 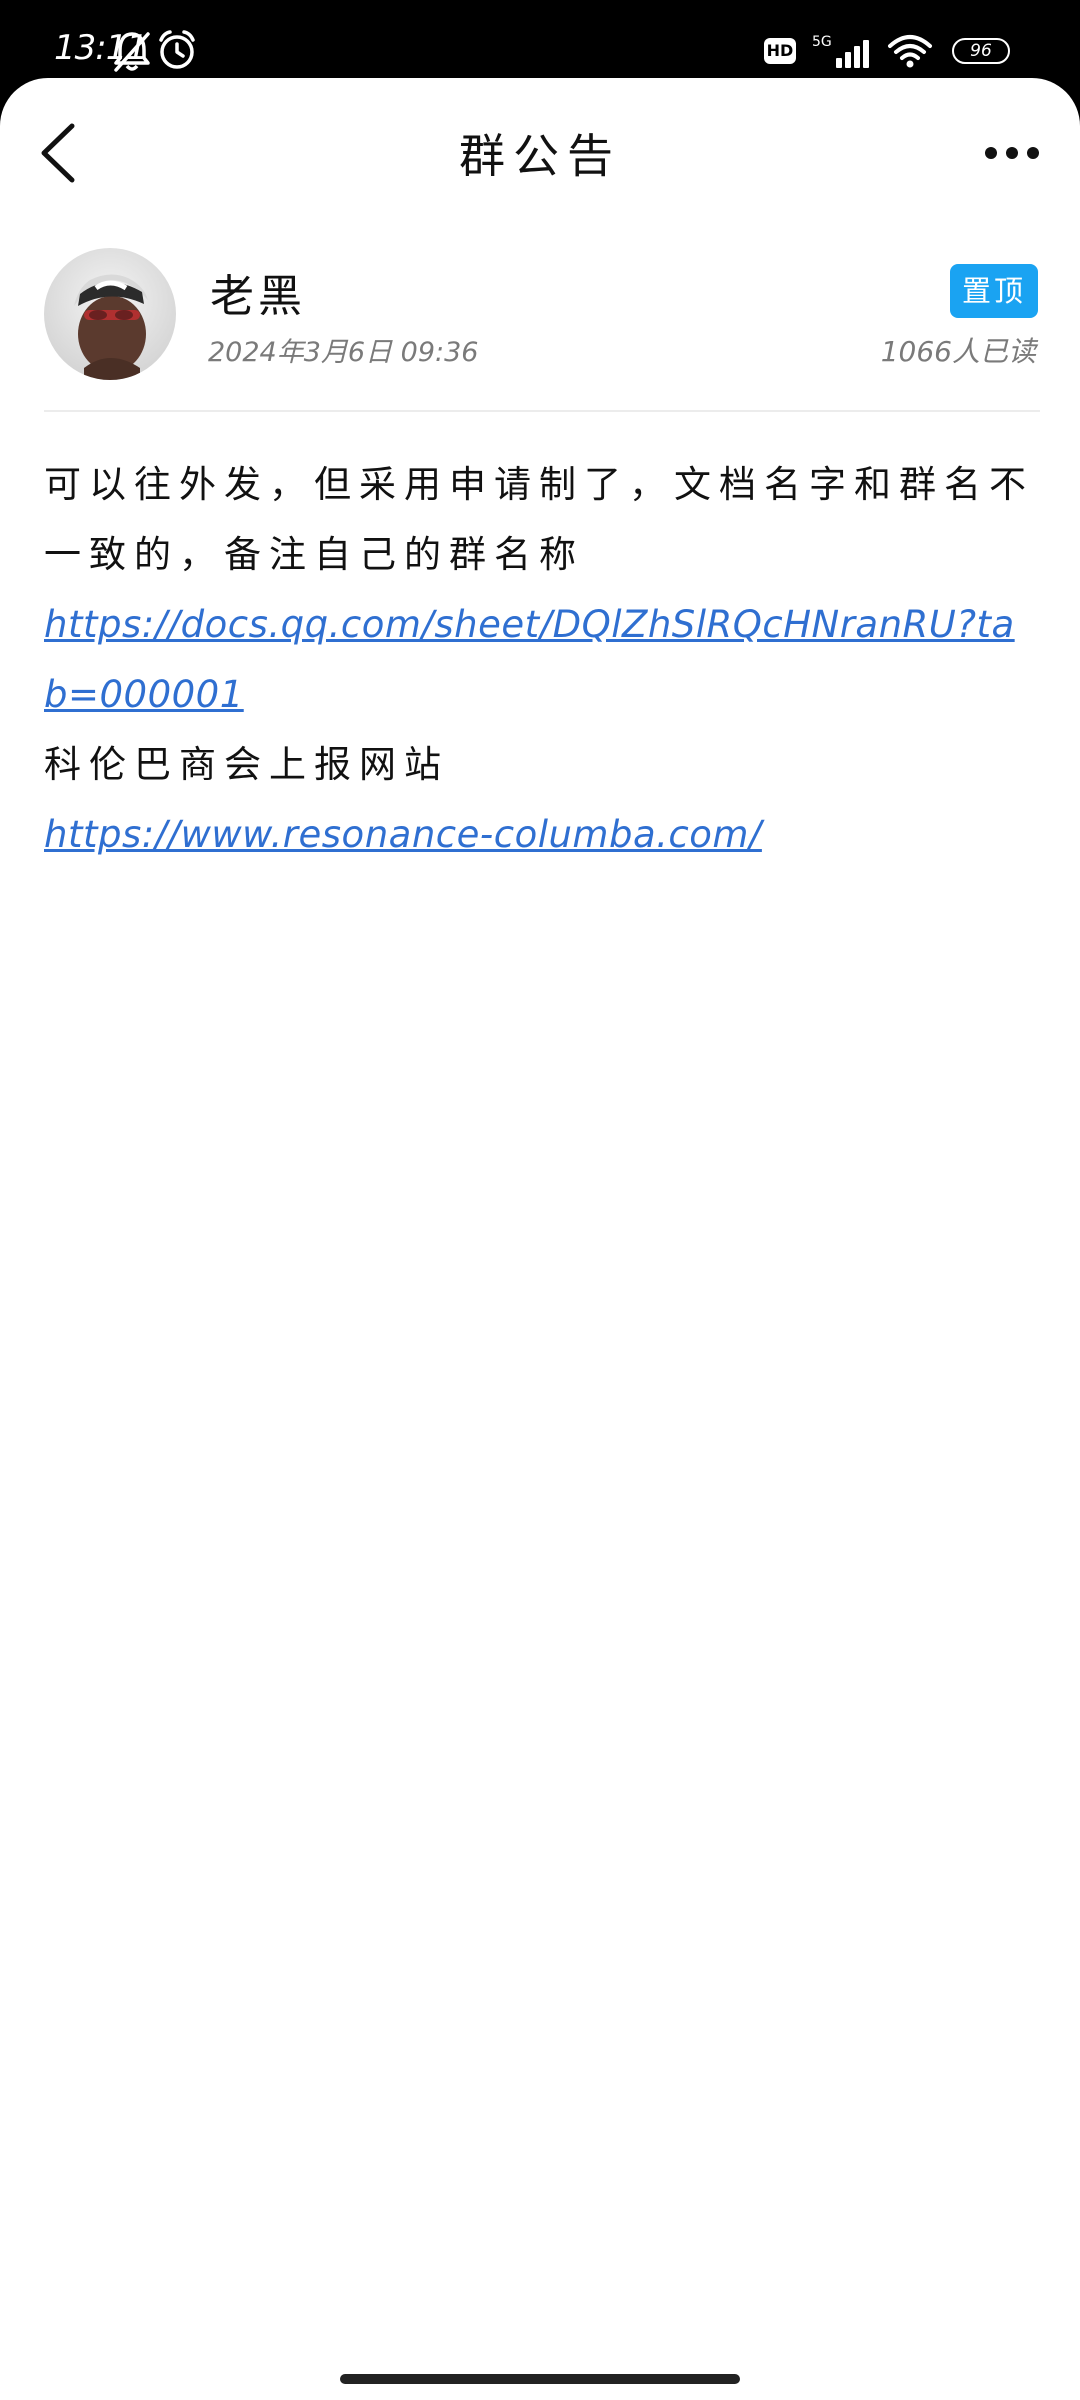 What do you see at coordinates (132, 52) in the screenshot?
I see `mute-bell-icon` at bounding box center [132, 52].